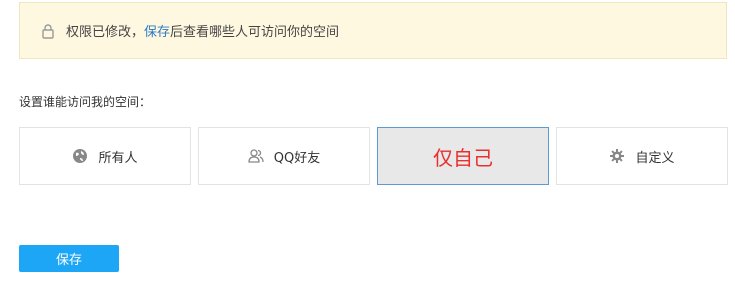 Image resolution: width=735 pixels, height=305 pixels. Describe the element at coordinates (69, 258) in the screenshot. I see `save-button: 保存` at that location.